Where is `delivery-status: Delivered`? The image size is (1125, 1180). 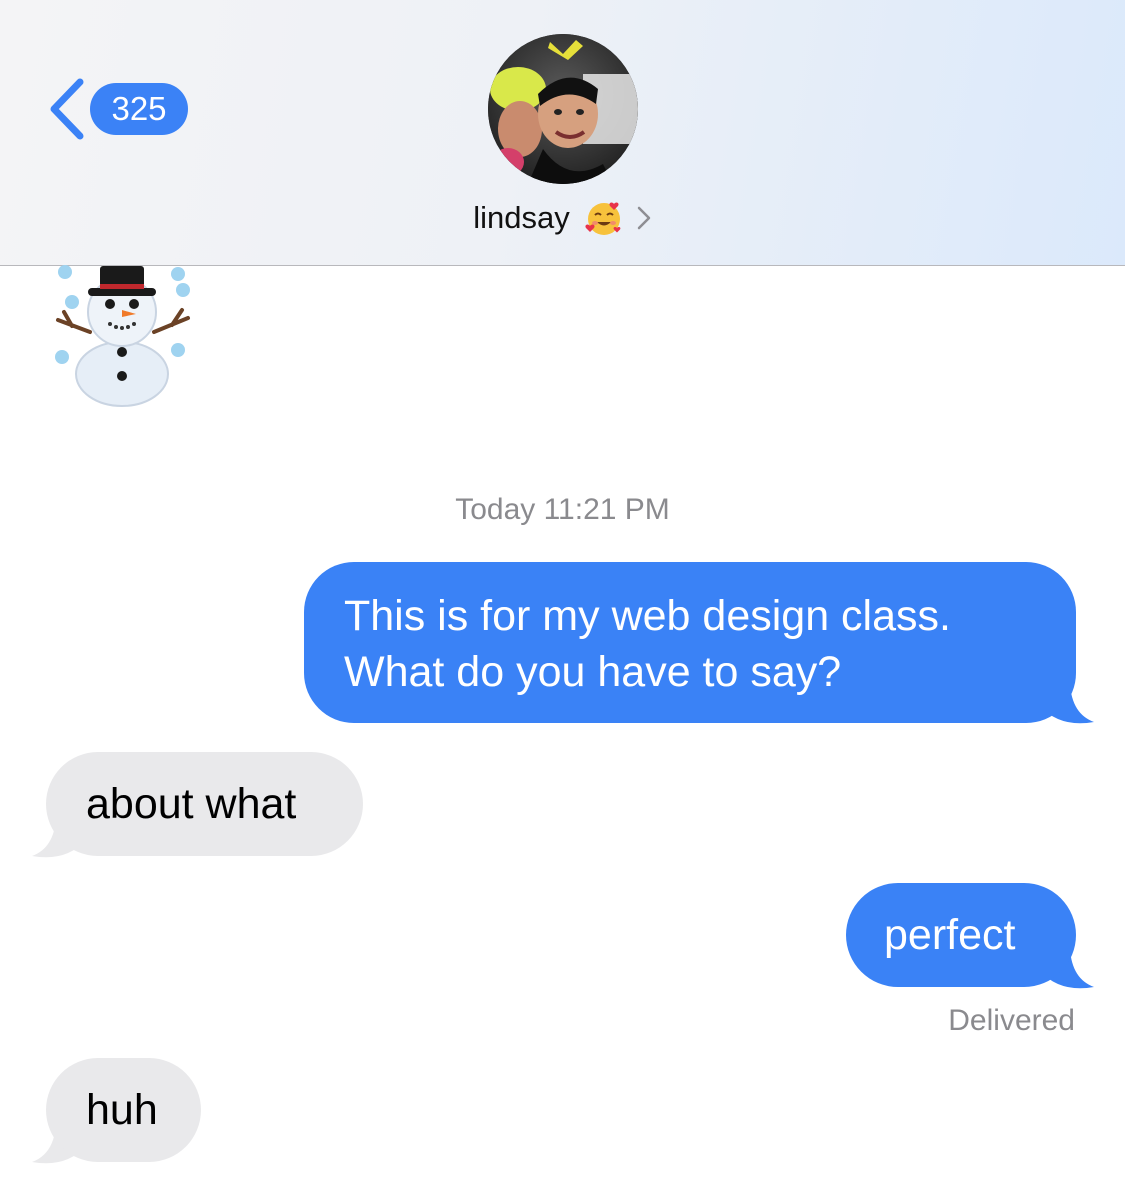
delivery-status: Delivered is located at coordinates (1011, 1020).